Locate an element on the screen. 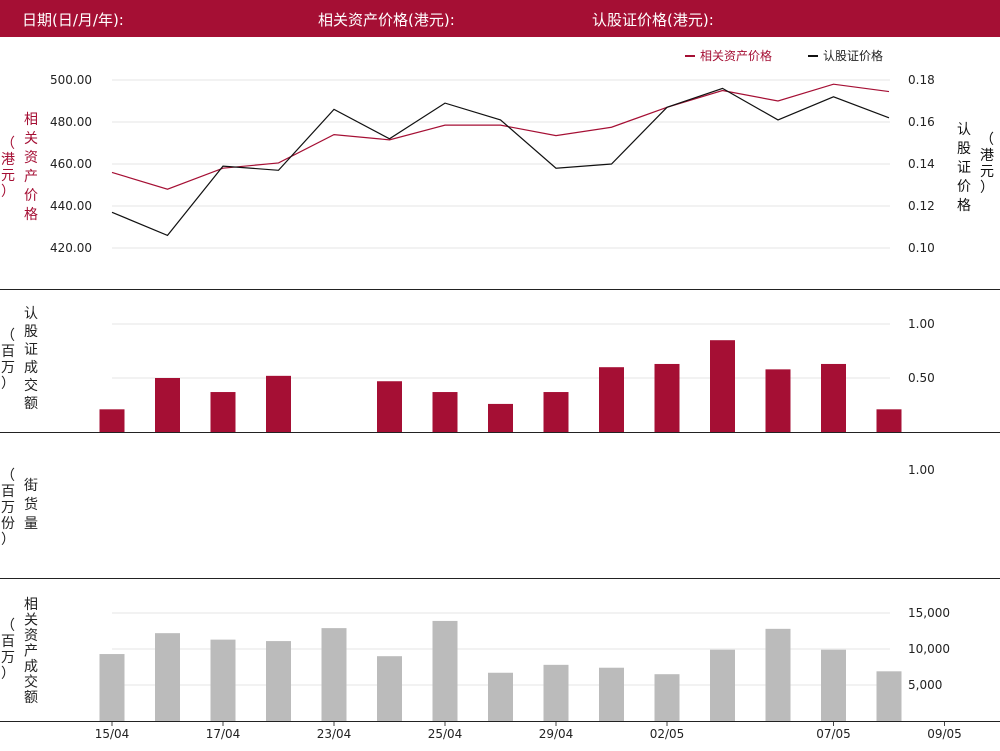  left-axis-unit-char: 港 is located at coordinates (8, 160).